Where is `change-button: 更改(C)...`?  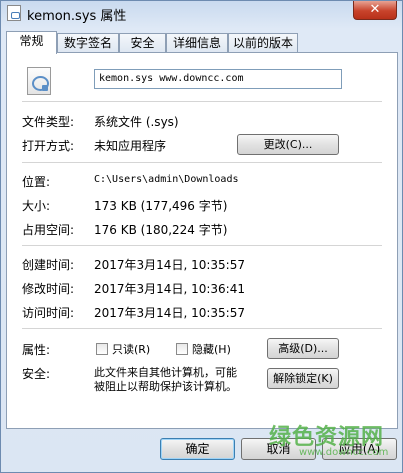 change-button: 更改(C)... is located at coordinates (288, 144).